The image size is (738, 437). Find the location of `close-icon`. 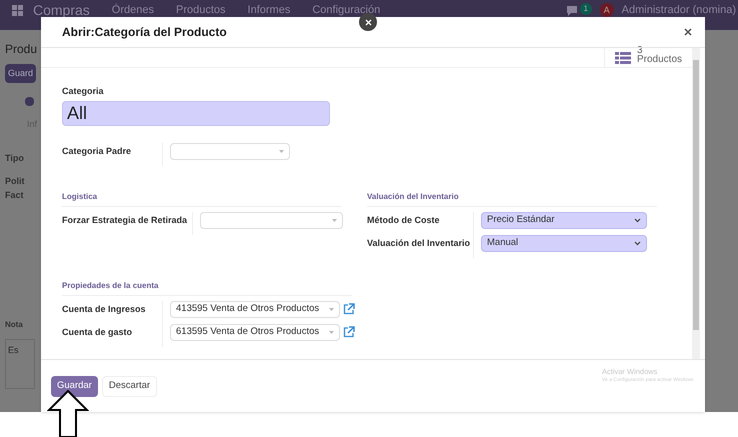

close-icon is located at coordinates (688, 32).